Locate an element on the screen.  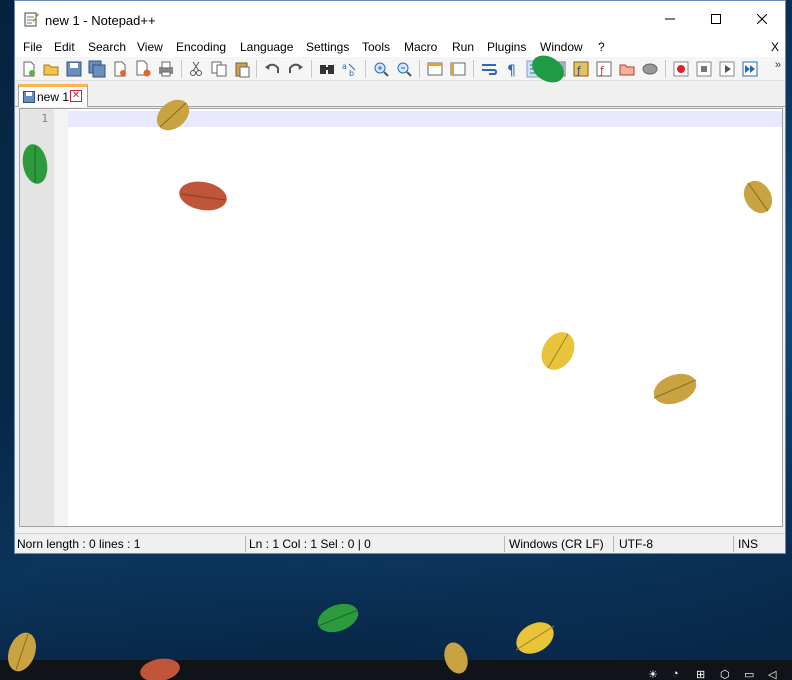
maximize-button is located at coordinates (716, 19).